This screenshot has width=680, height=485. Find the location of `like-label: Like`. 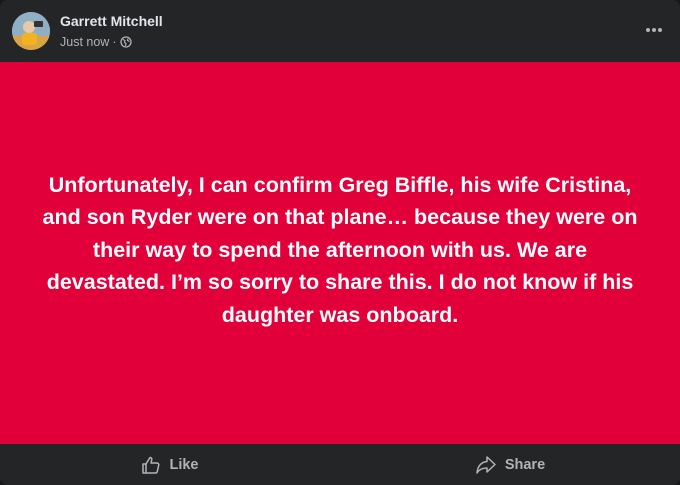

like-label: Like is located at coordinates (184, 464).